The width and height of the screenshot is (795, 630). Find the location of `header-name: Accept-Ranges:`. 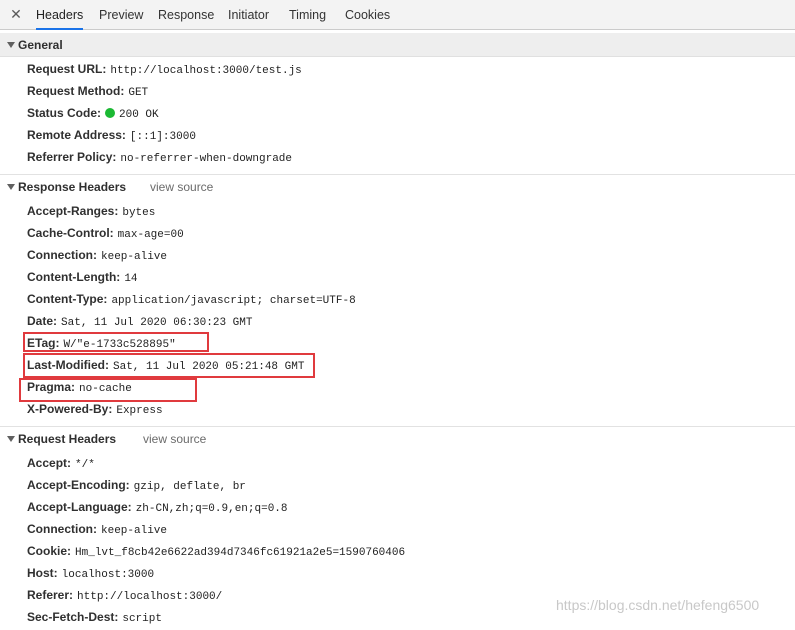

header-name: Accept-Ranges: is located at coordinates (73, 211).